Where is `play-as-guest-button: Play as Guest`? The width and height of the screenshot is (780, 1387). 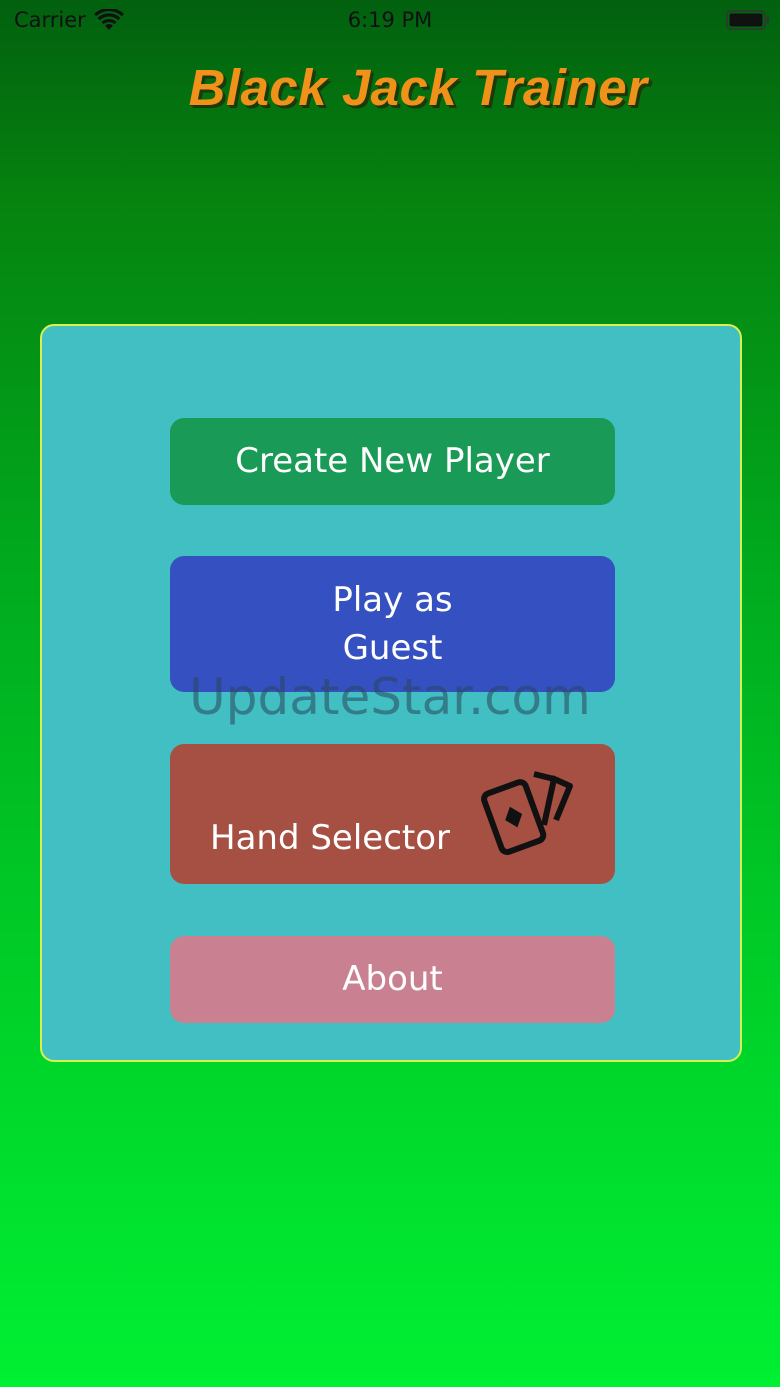 play-as-guest-button: Play as Guest is located at coordinates (392, 624).